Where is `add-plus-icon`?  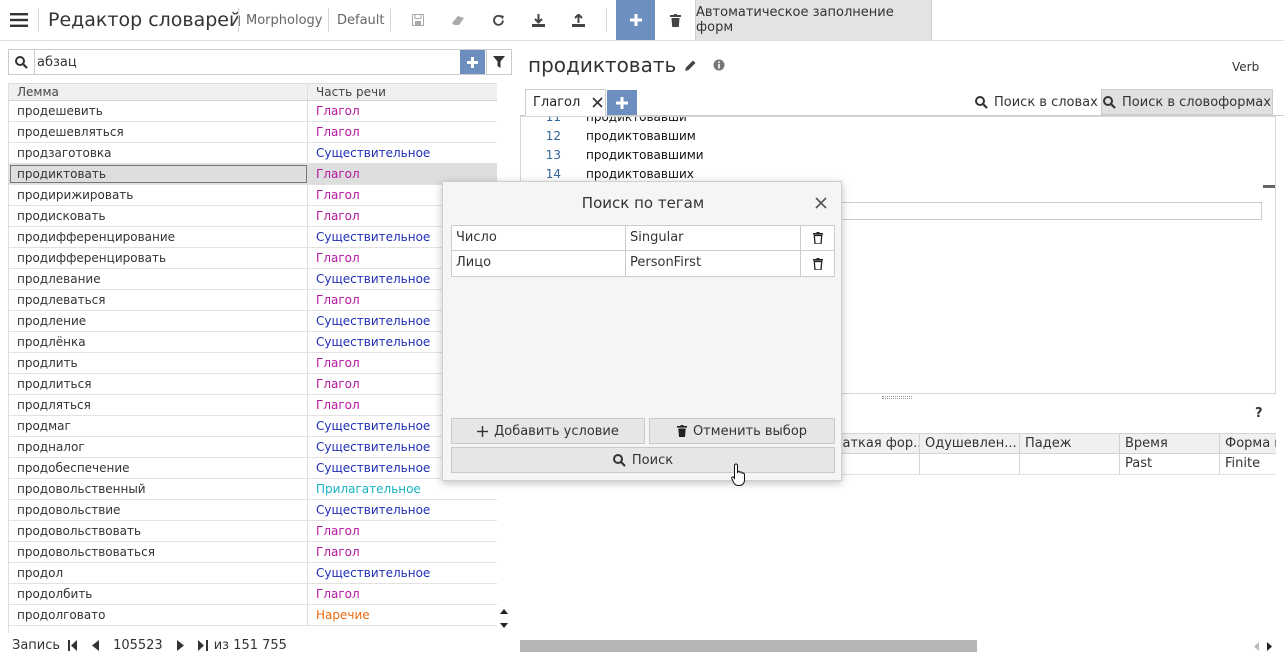
add-plus-icon is located at coordinates (635, 20).